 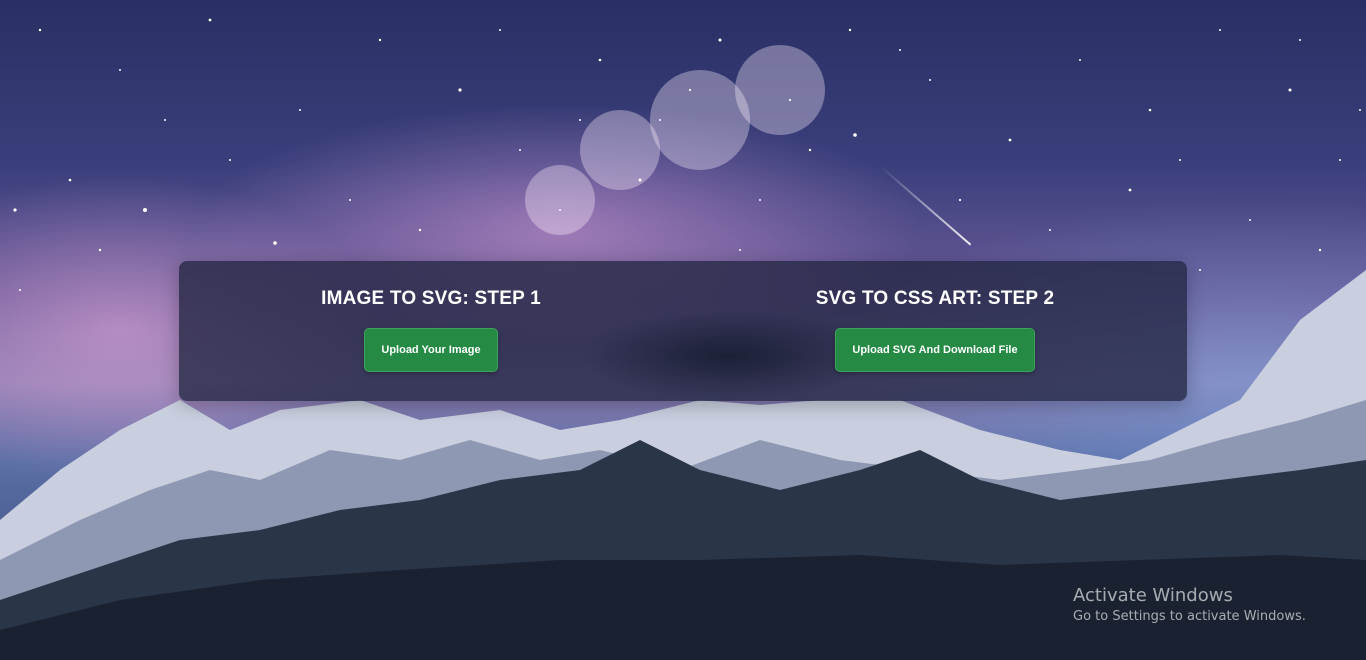 I want to click on upload-image-button: Upload Your Image, so click(x=431, y=350).